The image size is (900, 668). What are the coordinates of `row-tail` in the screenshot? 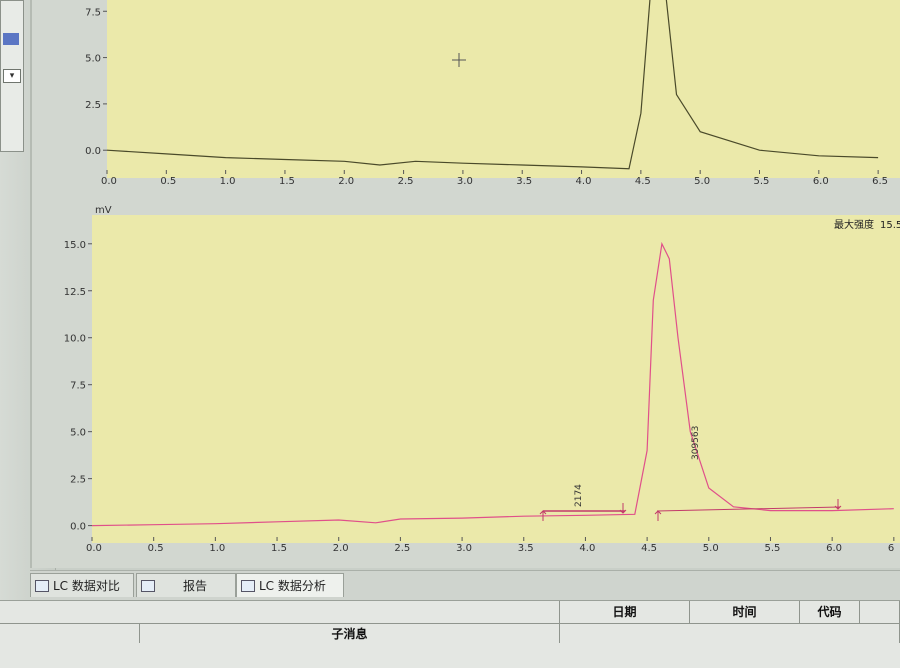 It's located at (730, 633).